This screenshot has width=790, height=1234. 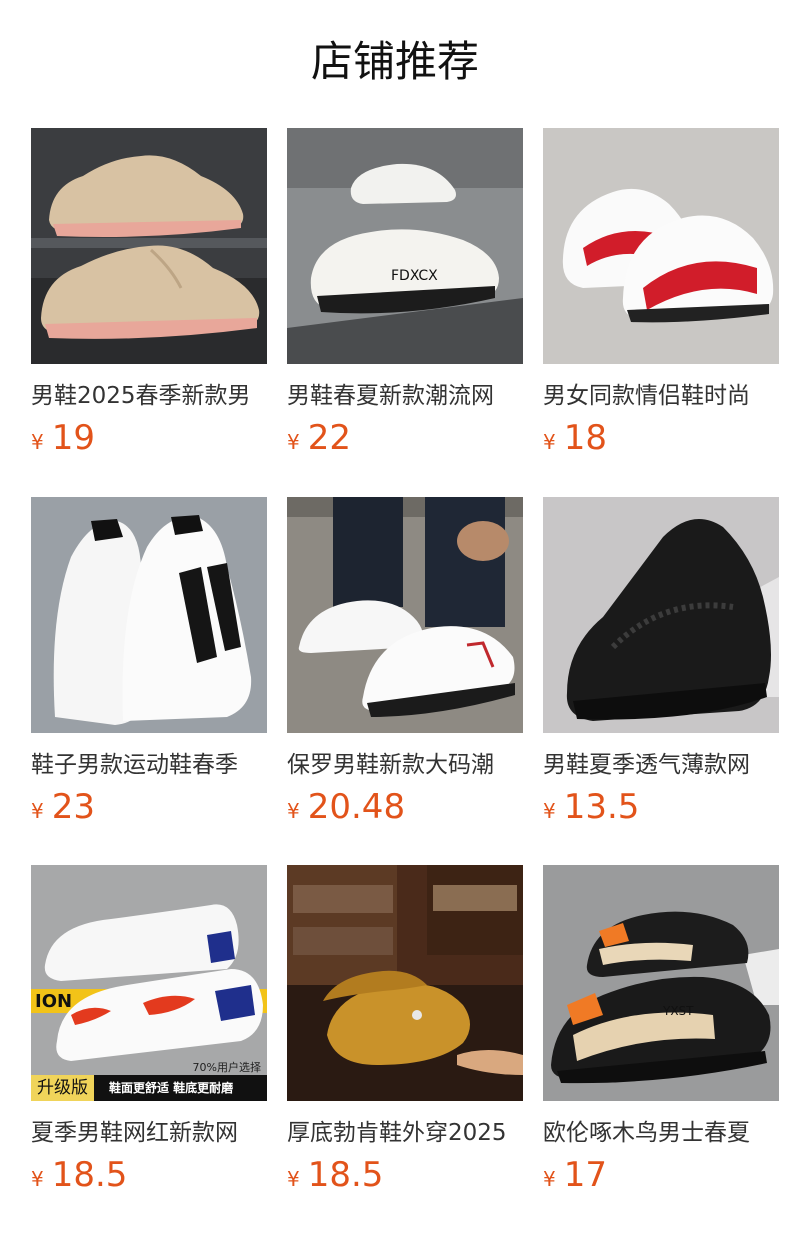 What do you see at coordinates (226, 1067) in the screenshot?
I see `popularity-tag: 70%用户选择` at bounding box center [226, 1067].